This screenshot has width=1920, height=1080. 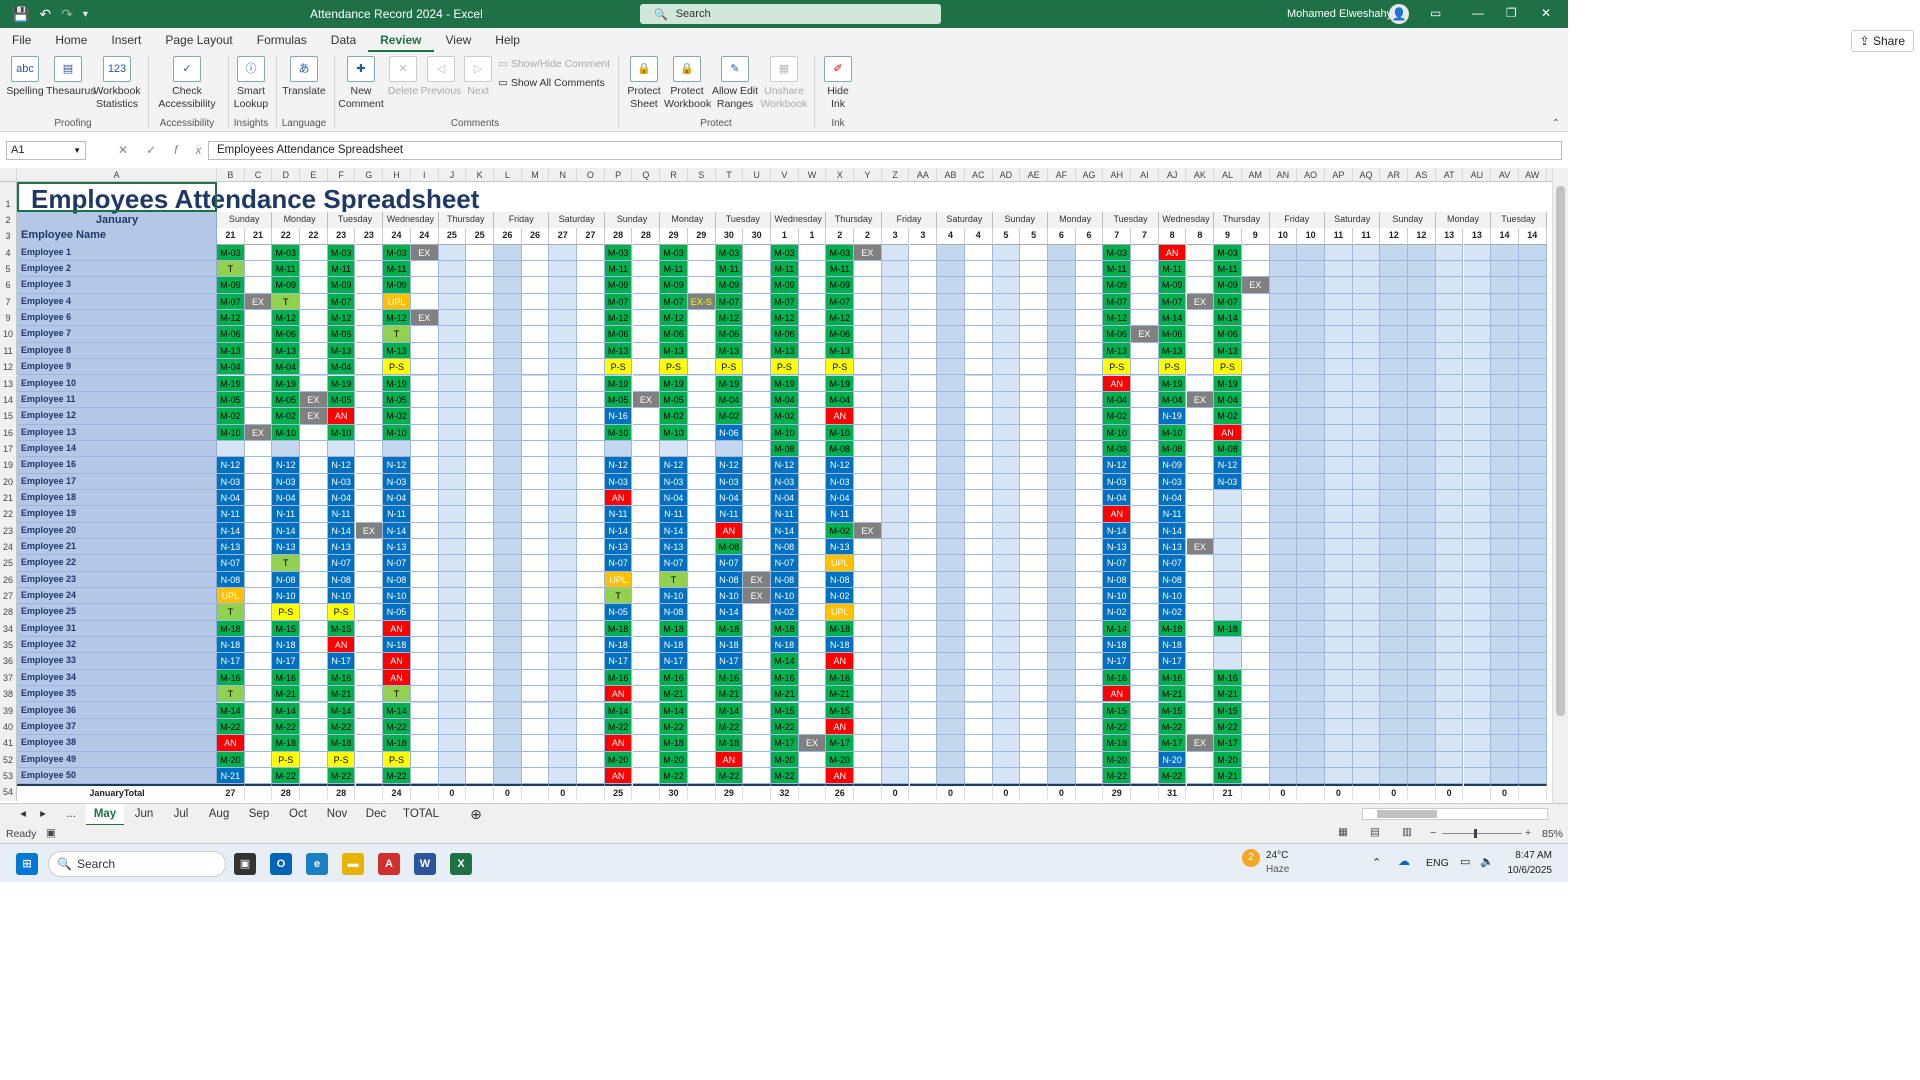 What do you see at coordinates (8, 236) in the screenshot?
I see `row-header: 3` at bounding box center [8, 236].